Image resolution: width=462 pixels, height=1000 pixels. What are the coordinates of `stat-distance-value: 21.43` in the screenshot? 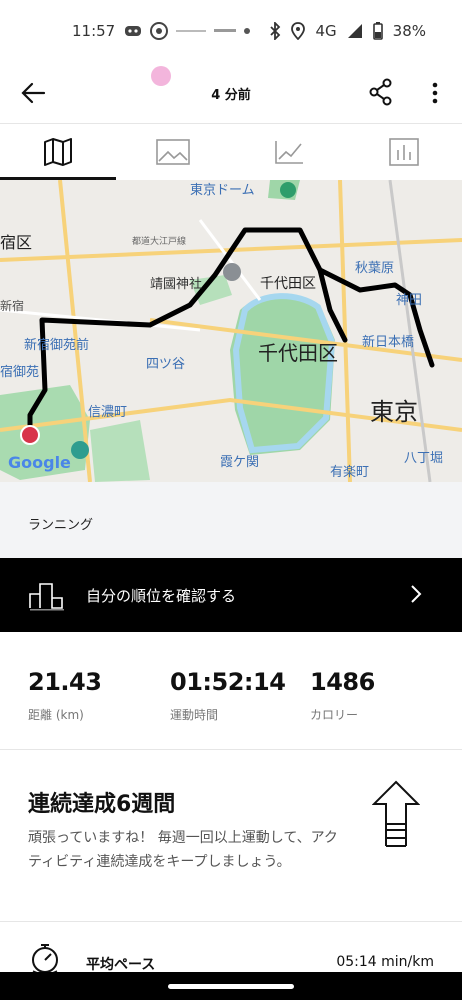 It's located at (65, 682).